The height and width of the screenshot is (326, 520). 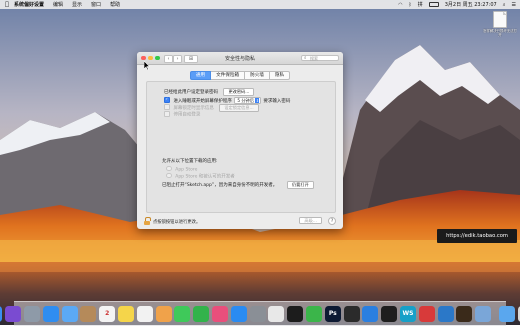 I want to click on dock: 2 Ps WS, so click(x=260, y=313).